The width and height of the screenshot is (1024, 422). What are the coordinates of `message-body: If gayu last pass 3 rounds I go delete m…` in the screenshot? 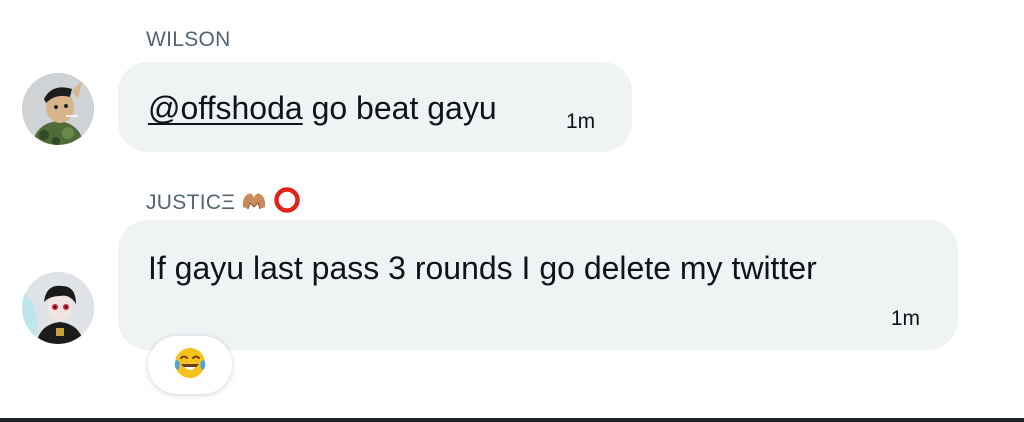 It's located at (482, 268).